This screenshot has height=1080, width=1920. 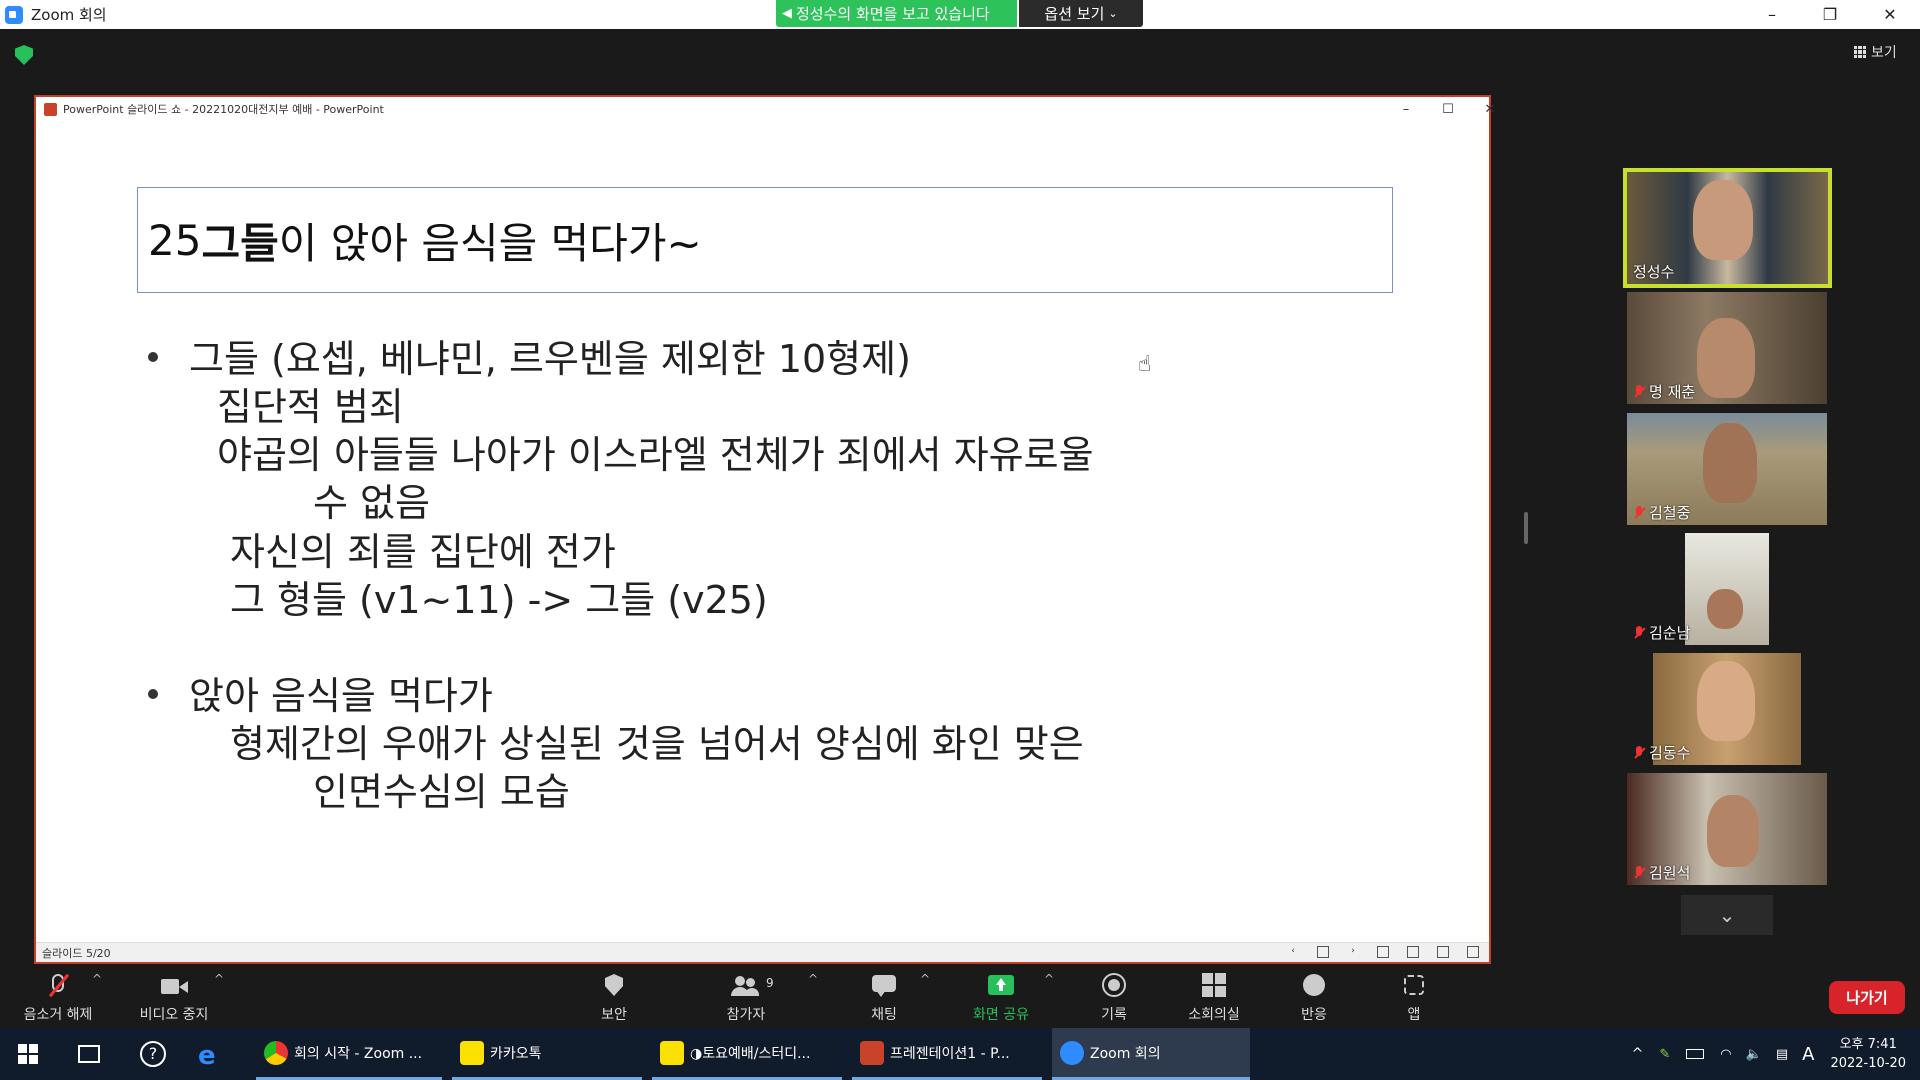 I want to click on muted-microphone-icon, so click(x=58, y=986).